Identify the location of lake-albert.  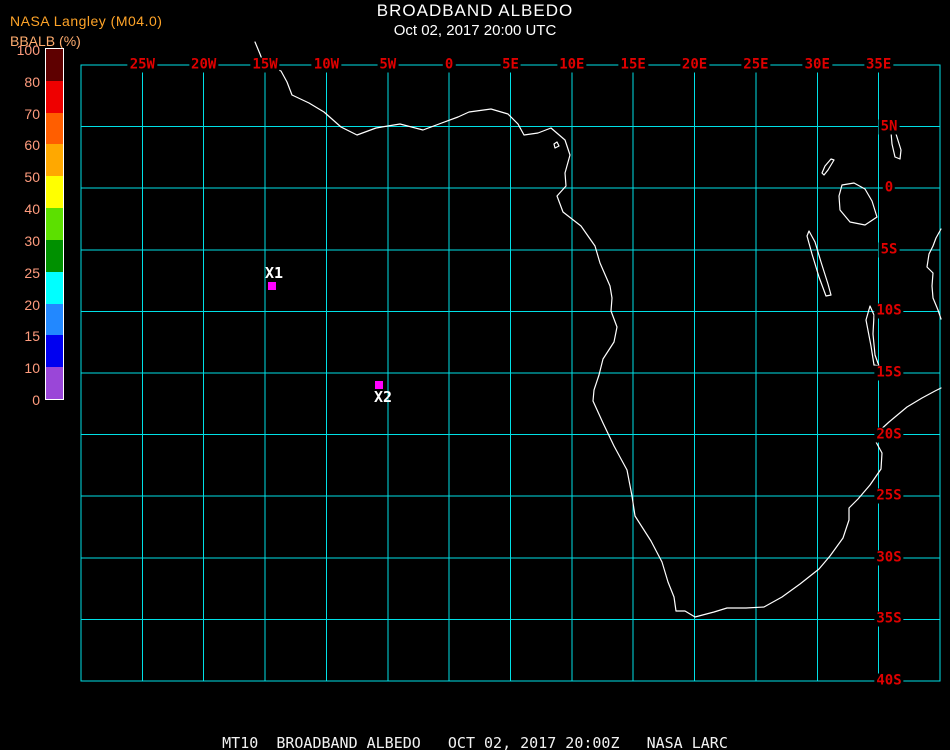
(828, 167).